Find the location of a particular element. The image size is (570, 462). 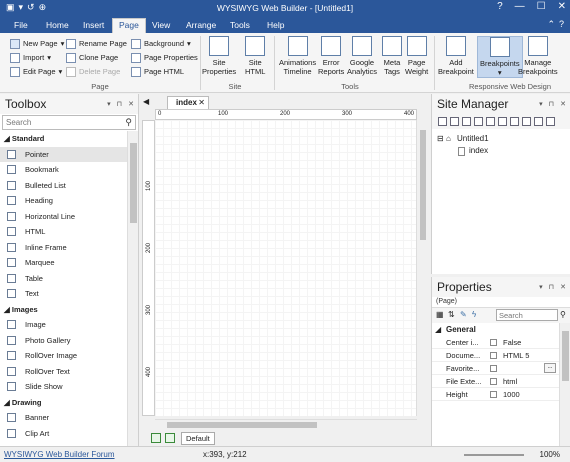

toolbox-scrollbar is located at coordinates (132, 288).